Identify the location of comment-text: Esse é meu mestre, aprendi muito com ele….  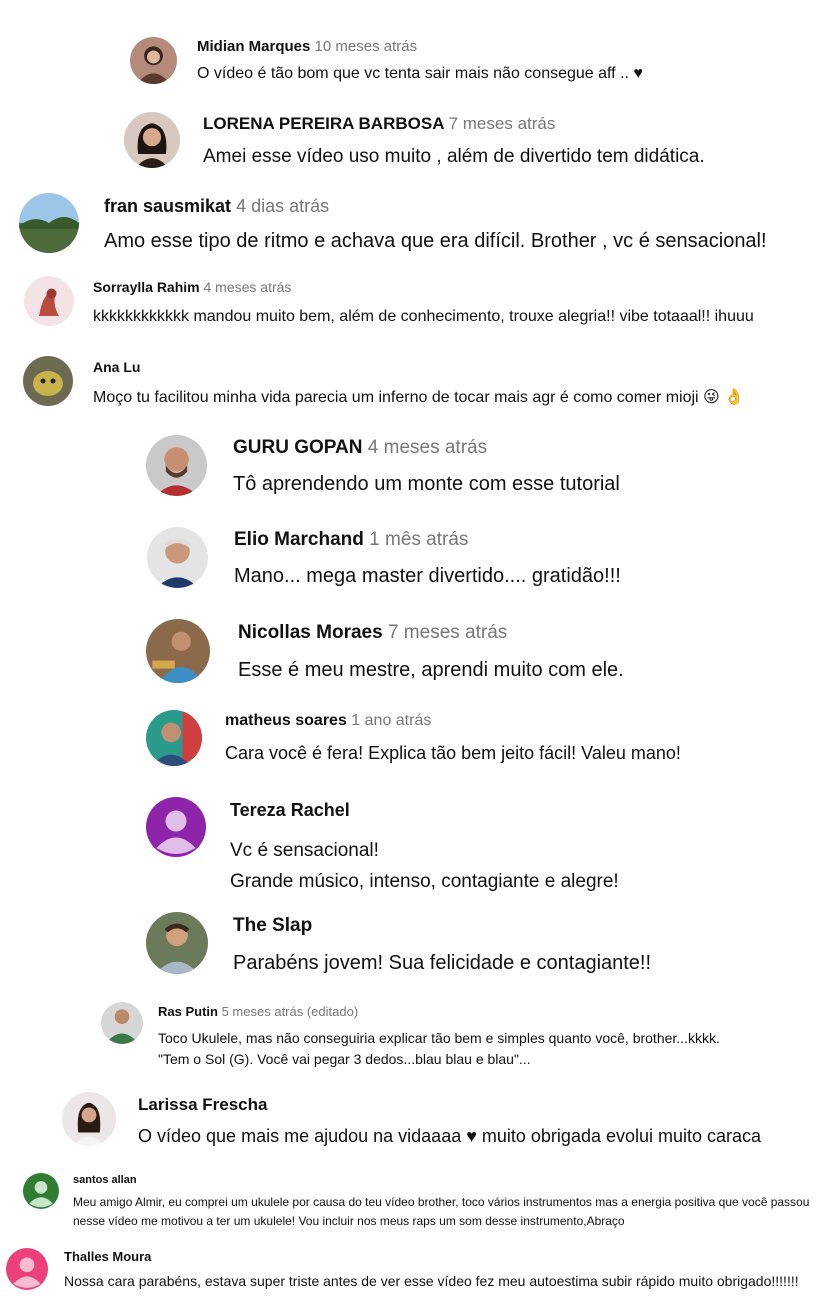
(431, 670).